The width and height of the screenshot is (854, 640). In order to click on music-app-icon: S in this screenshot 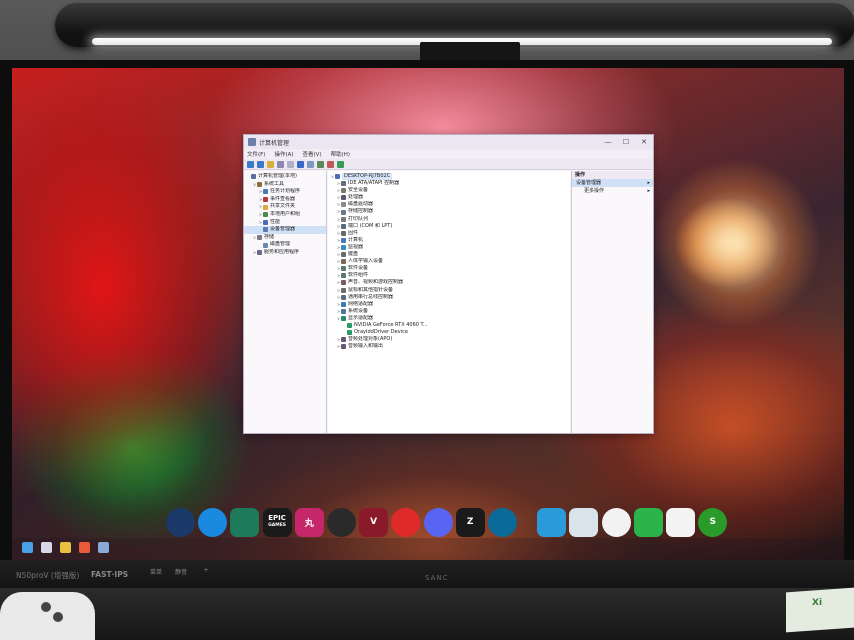, I will do `click(713, 522)`.